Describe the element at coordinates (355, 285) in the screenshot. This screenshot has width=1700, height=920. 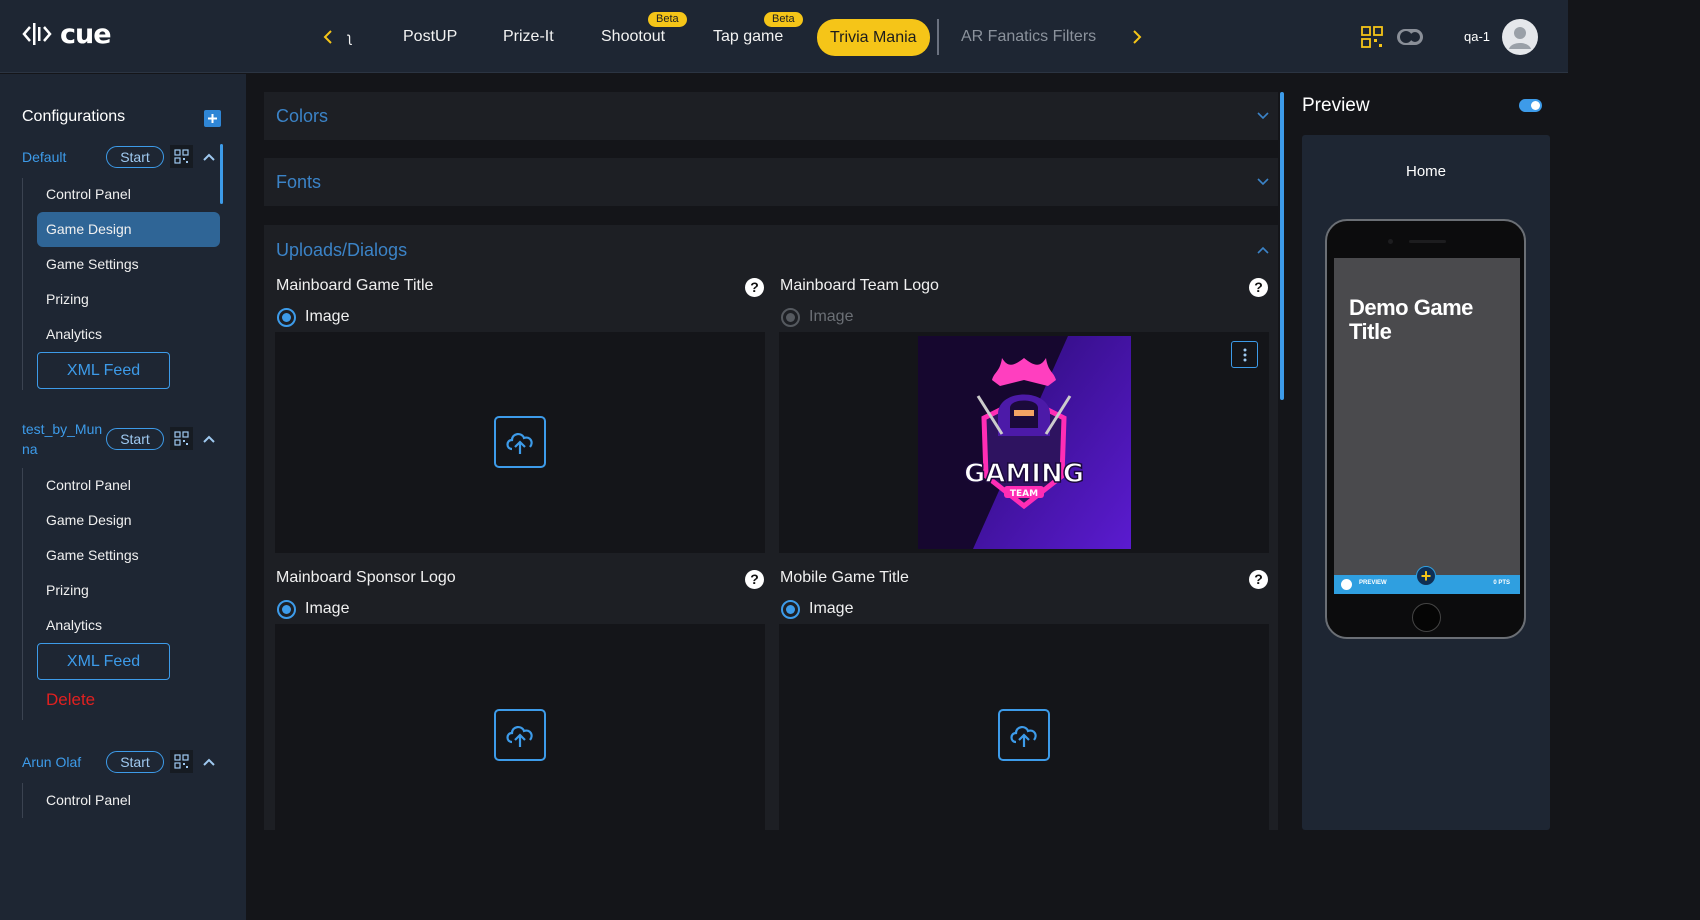
I see `field-label-mainboard-game-title: Mainboard Game Title` at that location.